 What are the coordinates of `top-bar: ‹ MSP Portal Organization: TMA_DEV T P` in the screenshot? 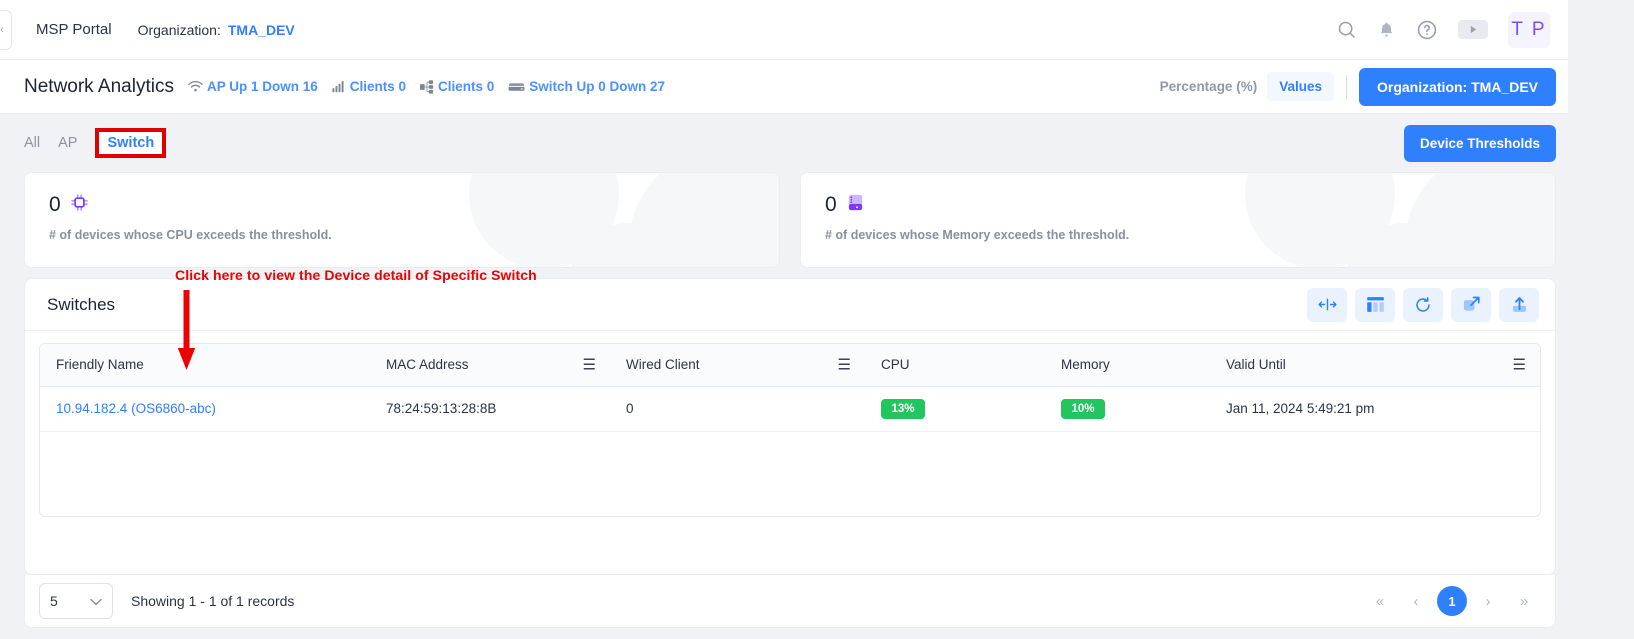 It's located at (784, 30).